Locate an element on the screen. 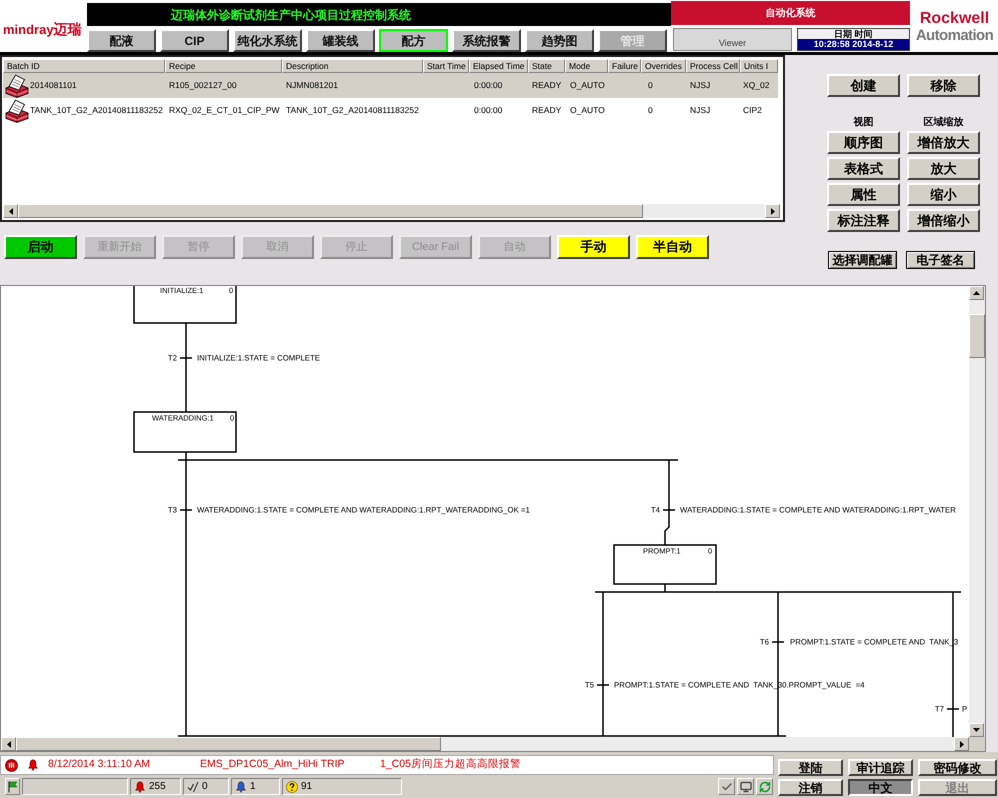 The height and width of the screenshot is (798, 998). counter-value: 91 is located at coordinates (306, 787).